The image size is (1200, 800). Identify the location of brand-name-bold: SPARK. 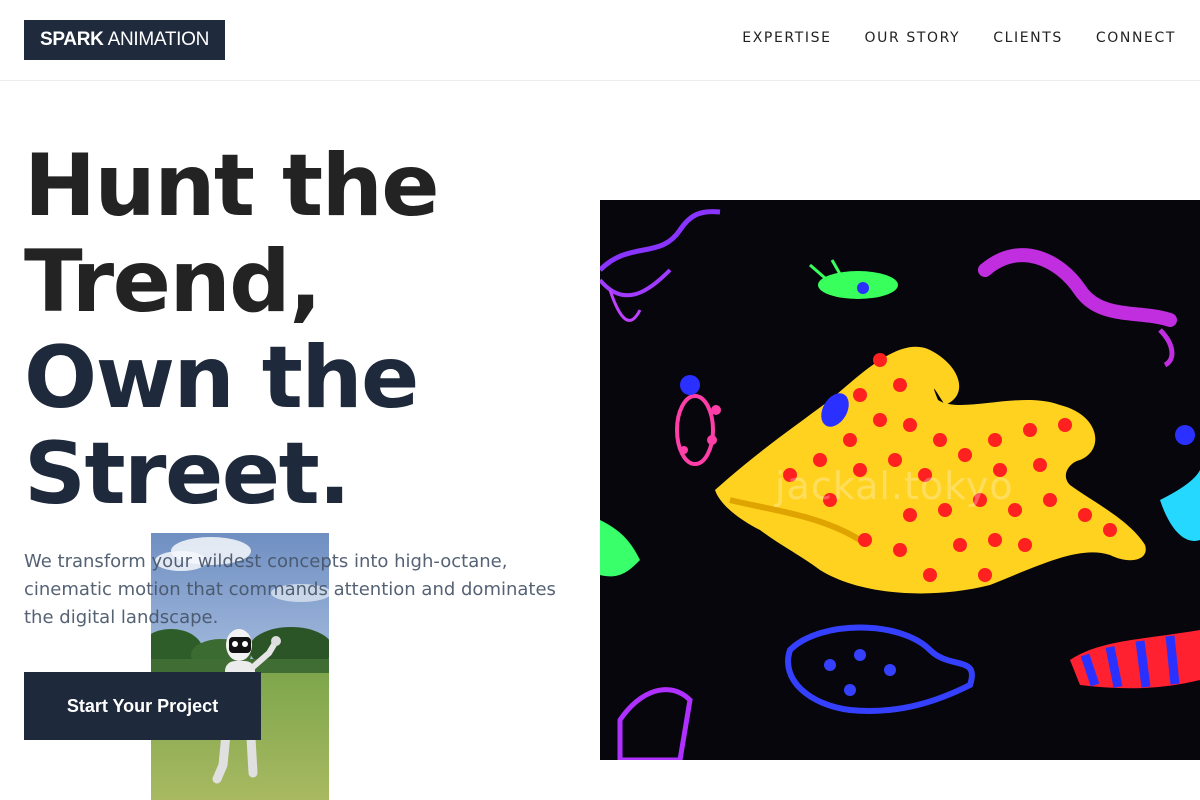
(71, 39).